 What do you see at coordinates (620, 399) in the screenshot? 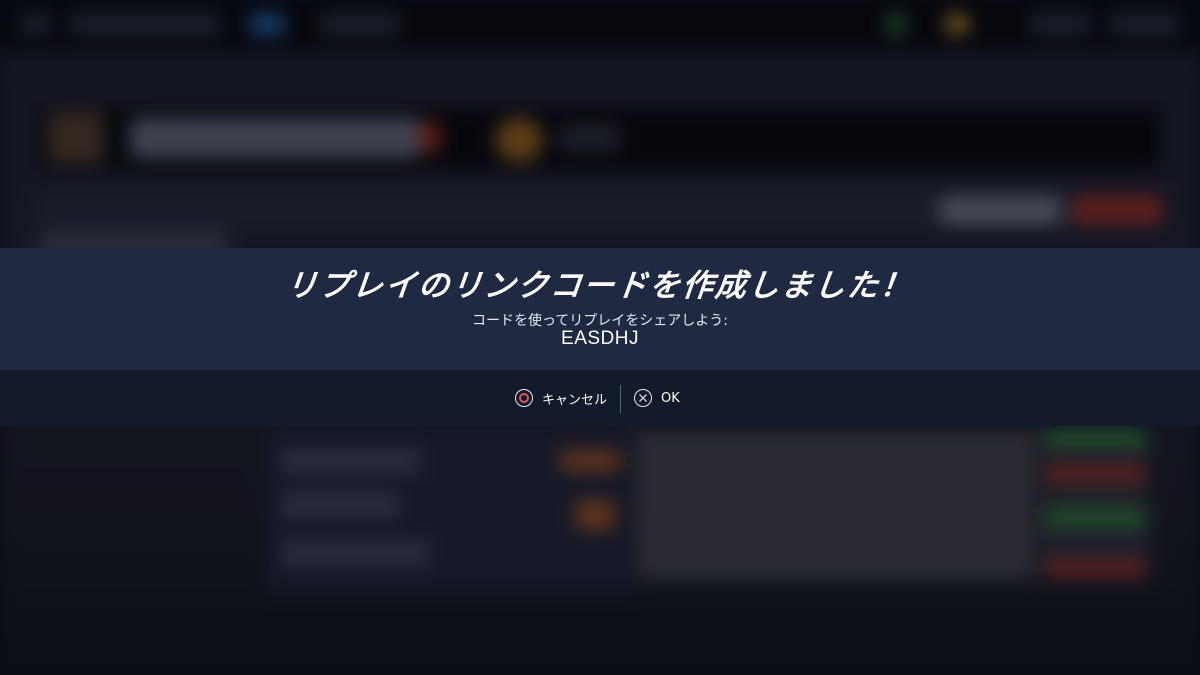
I see `button-divider` at bounding box center [620, 399].